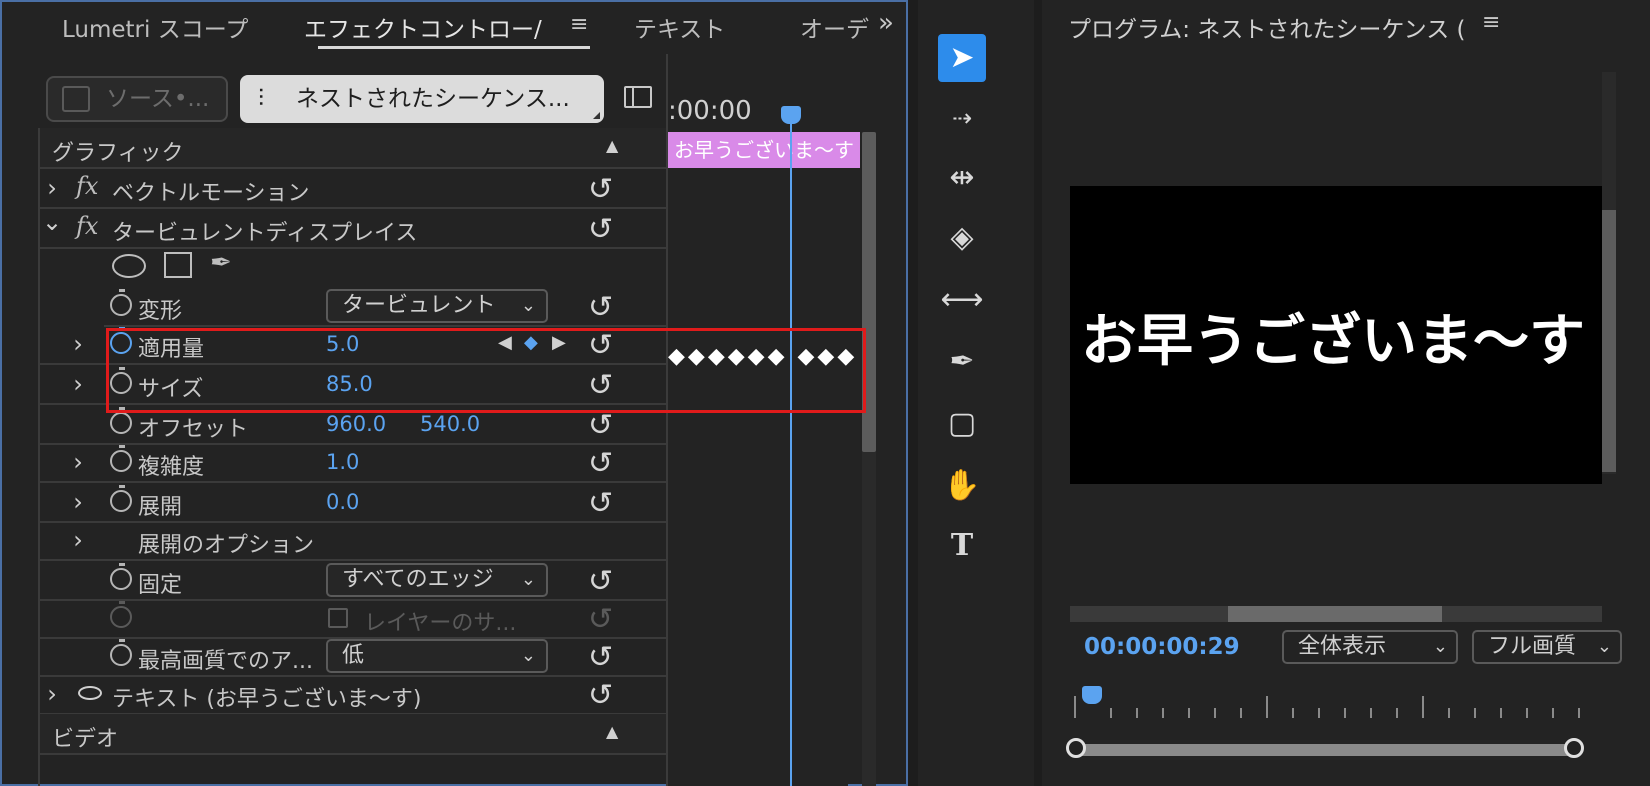  What do you see at coordinates (679, 27) in the screenshot?
I see `tab-text: テキスト` at bounding box center [679, 27].